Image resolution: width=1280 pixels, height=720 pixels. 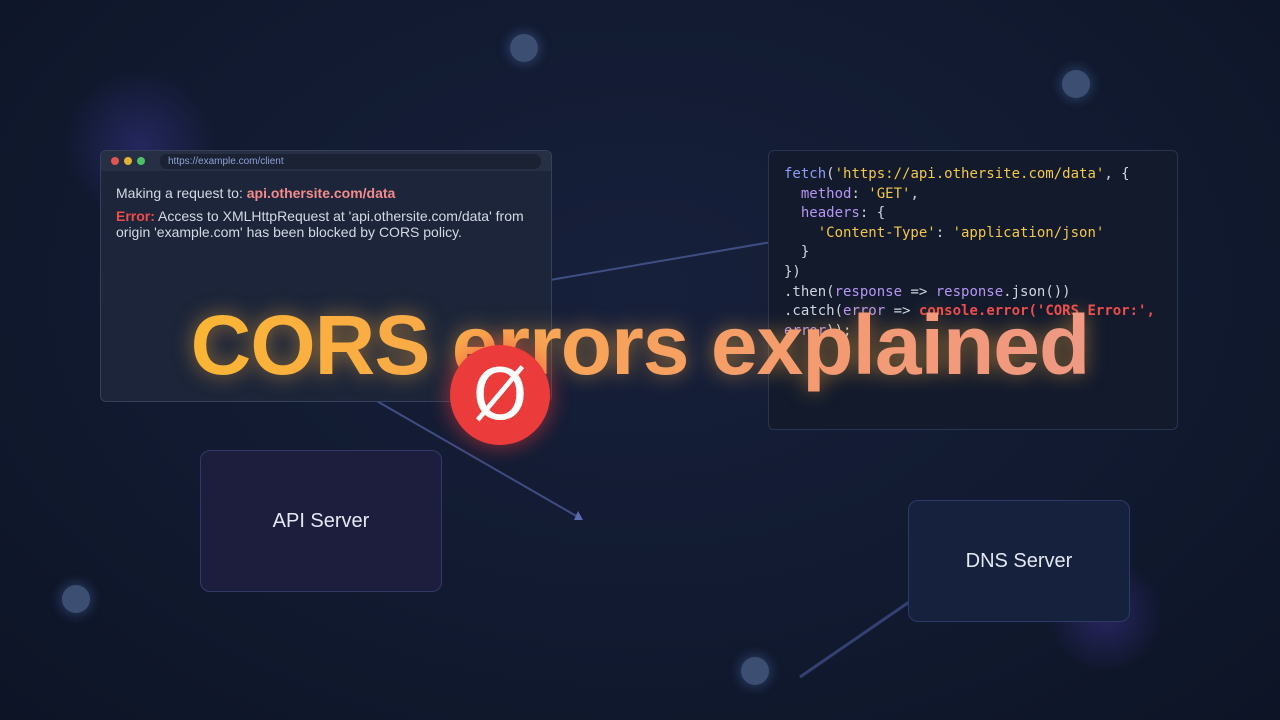 I want to click on code-token: : {, so click(x=872, y=213).